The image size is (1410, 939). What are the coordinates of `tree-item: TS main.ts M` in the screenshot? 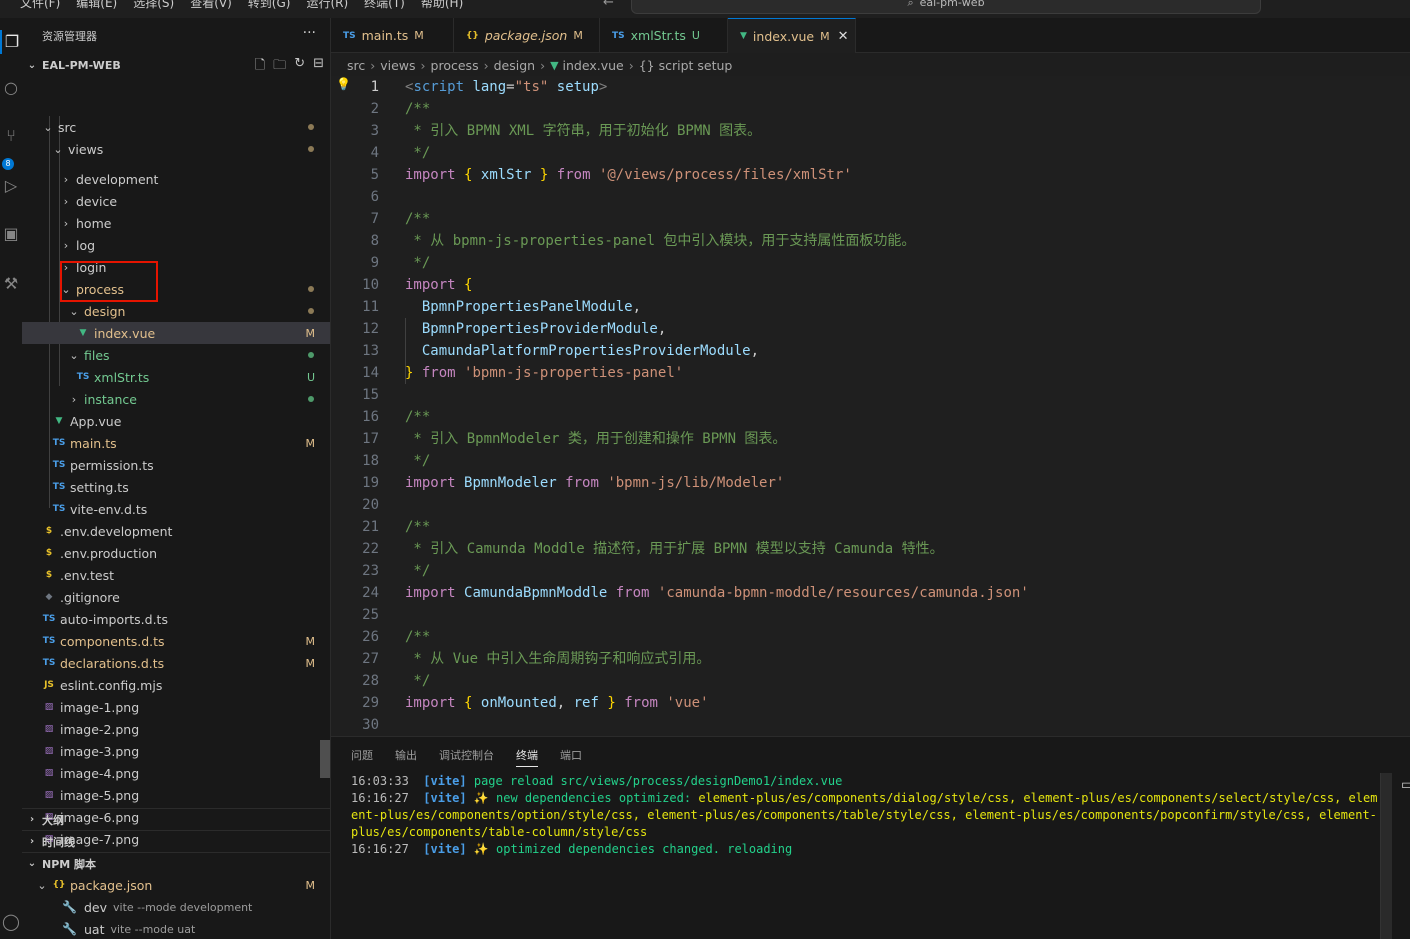 It's located at (176, 443).